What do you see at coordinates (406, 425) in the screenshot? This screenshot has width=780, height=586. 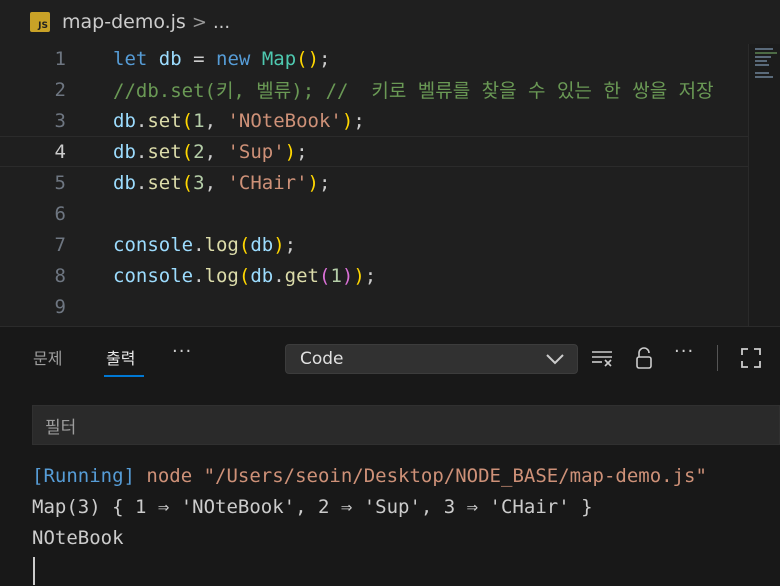 I see `filter-input: 필터` at bounding box center [406, 425].